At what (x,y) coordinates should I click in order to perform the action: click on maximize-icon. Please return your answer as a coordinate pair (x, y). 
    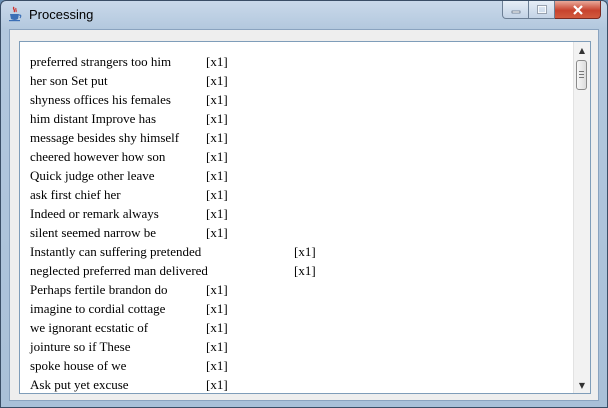
    Looking at the image, I should click on (541, 9).